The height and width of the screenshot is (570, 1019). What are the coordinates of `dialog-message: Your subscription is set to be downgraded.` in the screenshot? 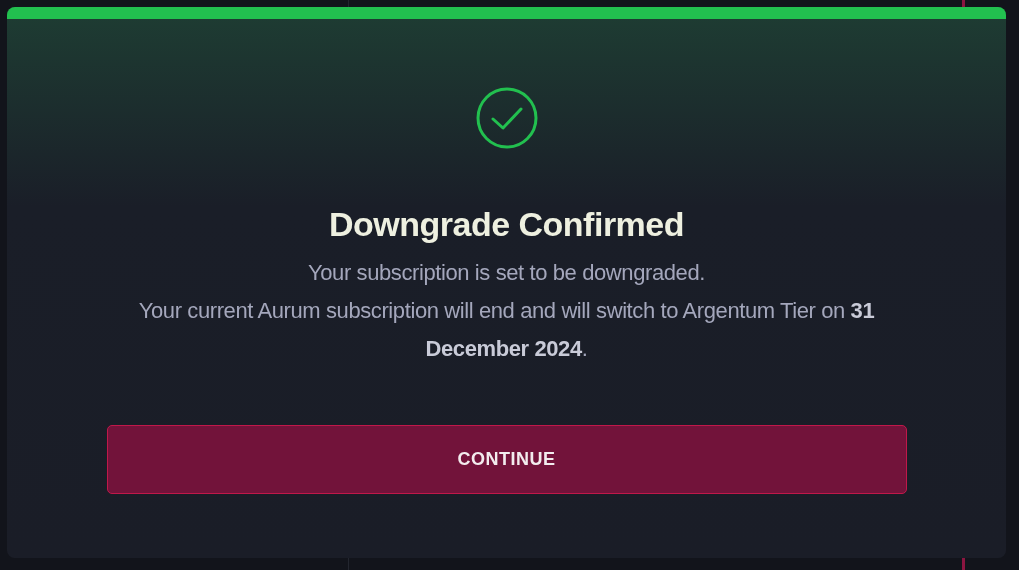 It's located at (506, 273).